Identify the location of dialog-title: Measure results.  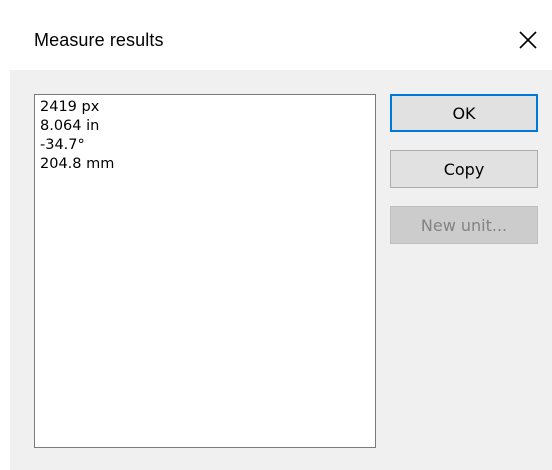
(99, 40).